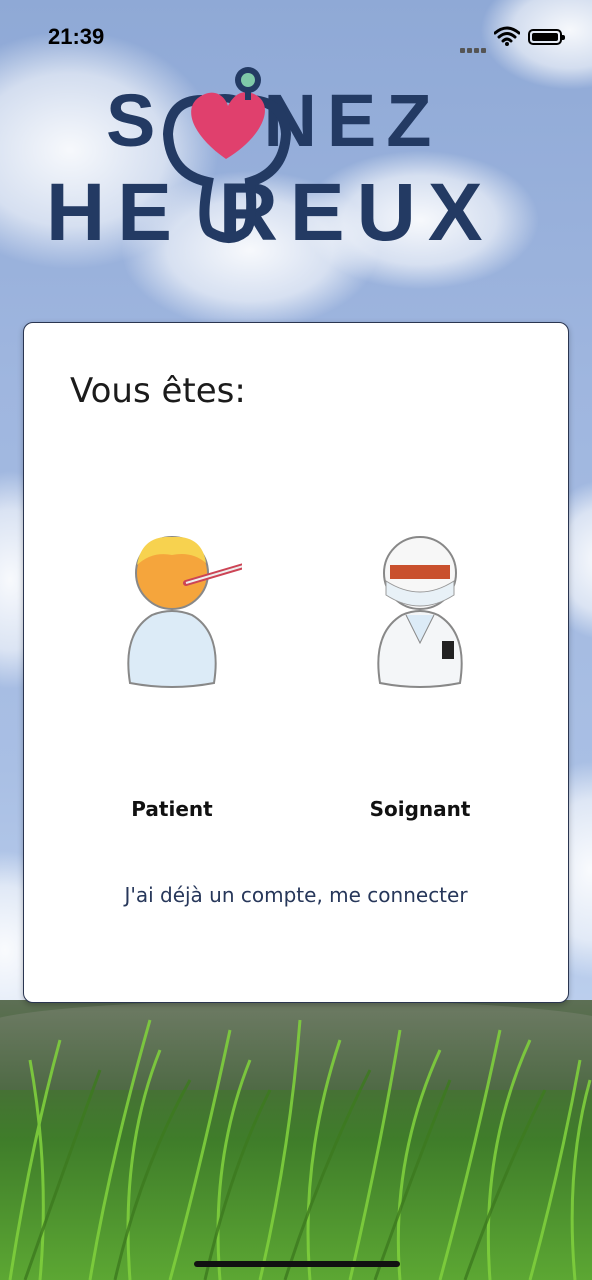  What do you see at coordinates (296, 895) in the screenshot?
I see `login-link: J'ai déjà un compte, me connecter` at bounding box center [296, 895].